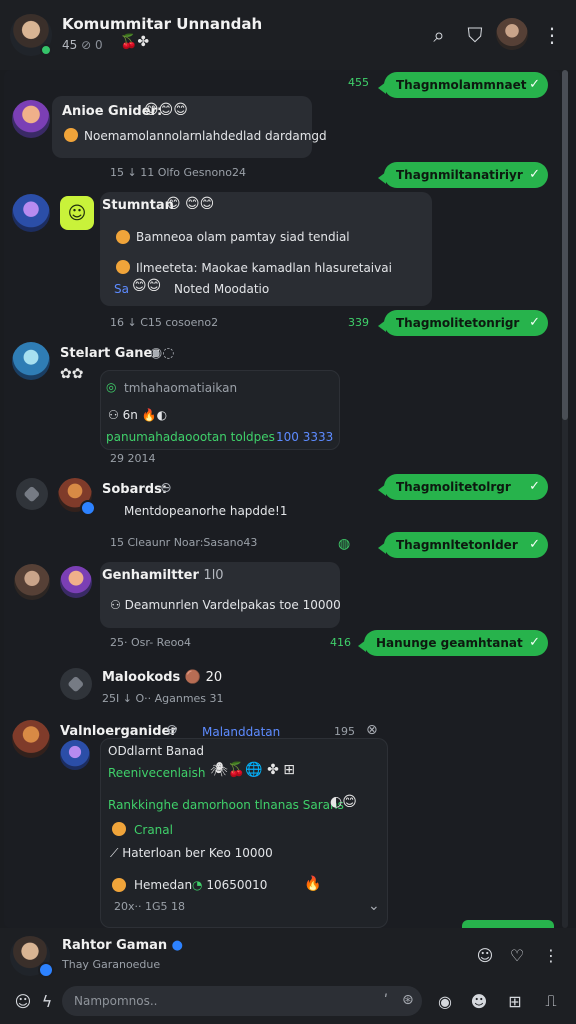 This screenshot has height=1024, width=576. I want to click on reaction-emoji: ✿✿, so click(72, 374).